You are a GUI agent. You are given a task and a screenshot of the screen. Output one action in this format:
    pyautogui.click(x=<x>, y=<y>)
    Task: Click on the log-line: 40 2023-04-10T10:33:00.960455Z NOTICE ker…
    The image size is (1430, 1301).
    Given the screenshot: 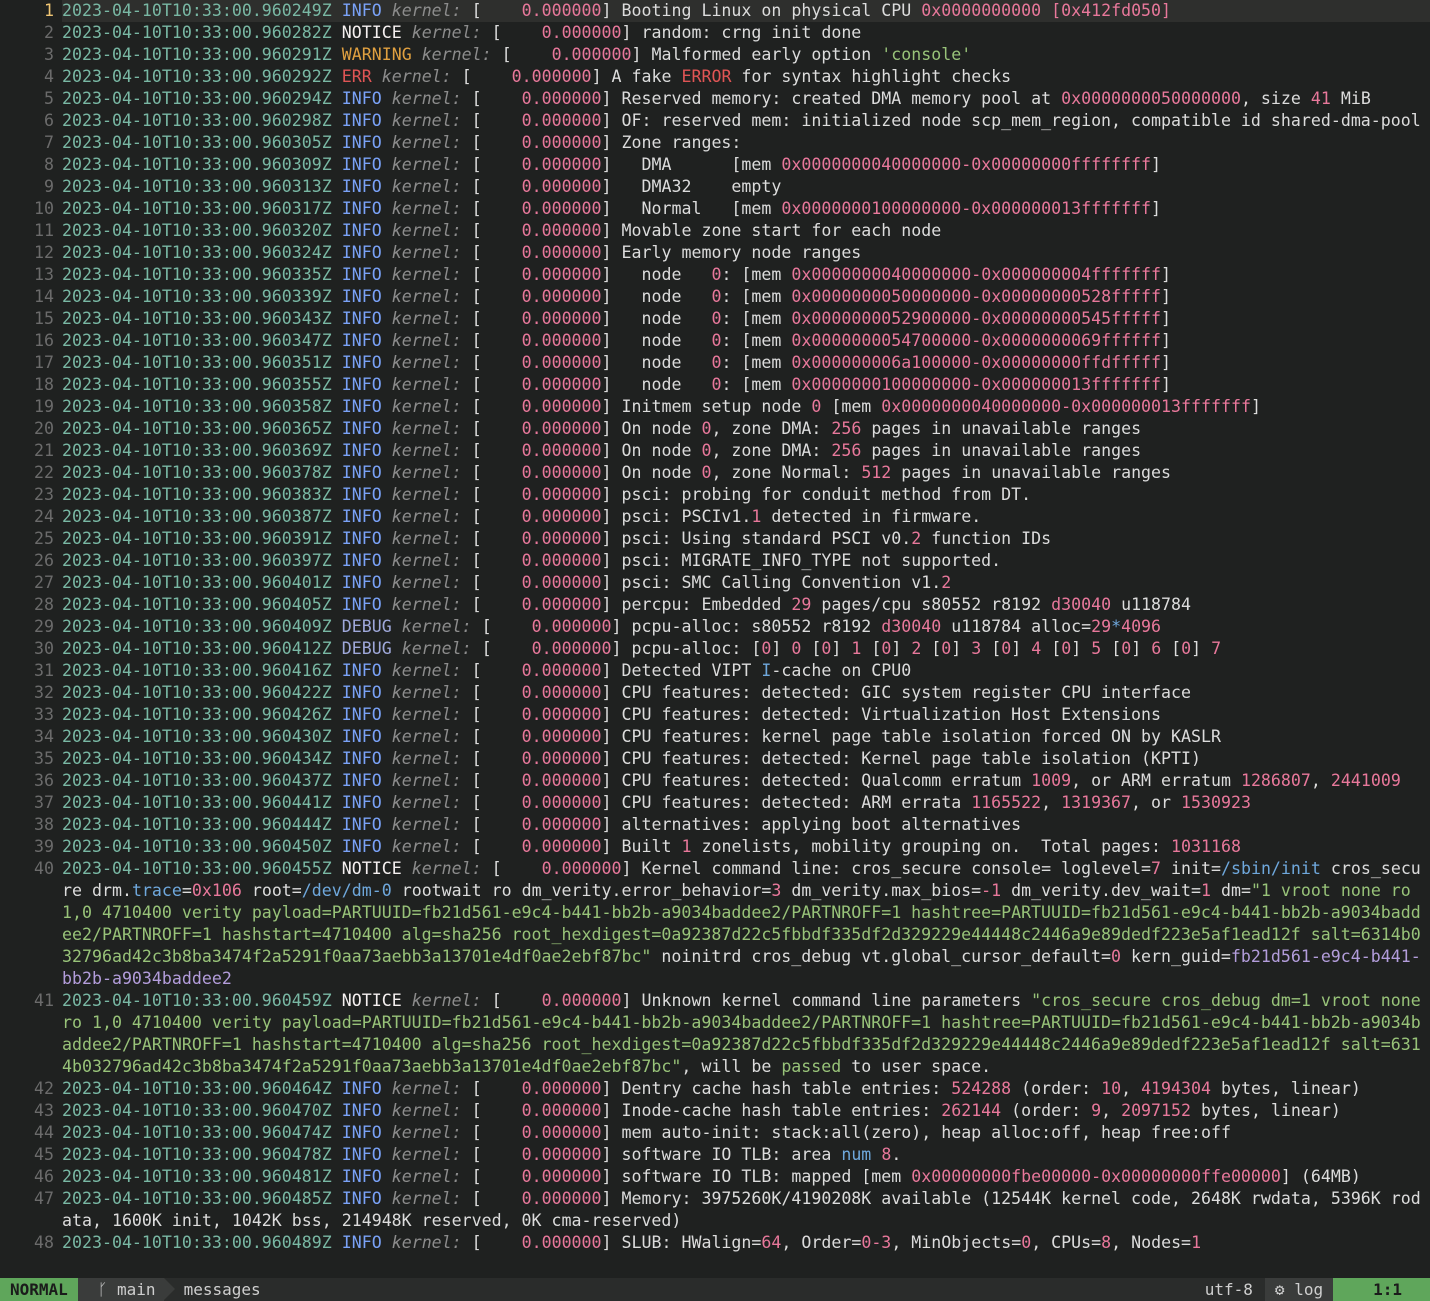 What is the action you would take?
    pyautogui.click(x=715, y=924)
    